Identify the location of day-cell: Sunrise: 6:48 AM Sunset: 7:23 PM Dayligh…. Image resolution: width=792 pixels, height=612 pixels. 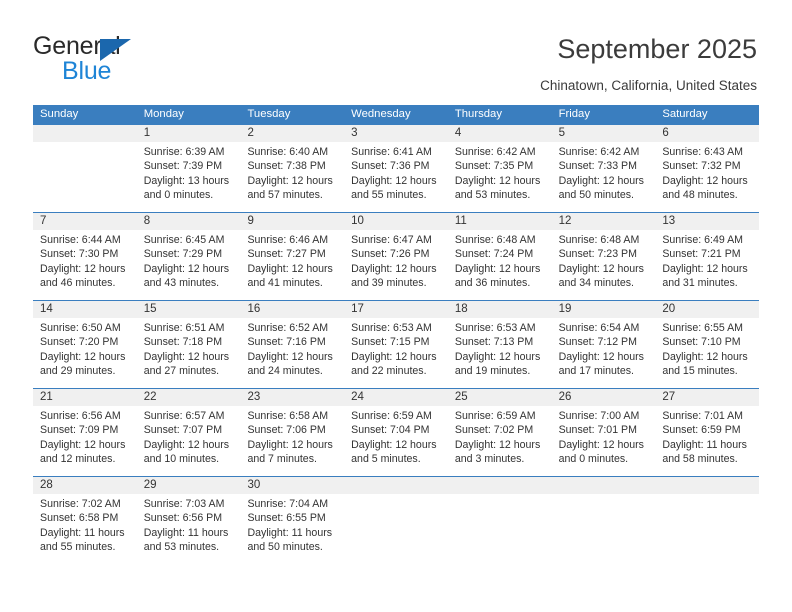
(604, 265).